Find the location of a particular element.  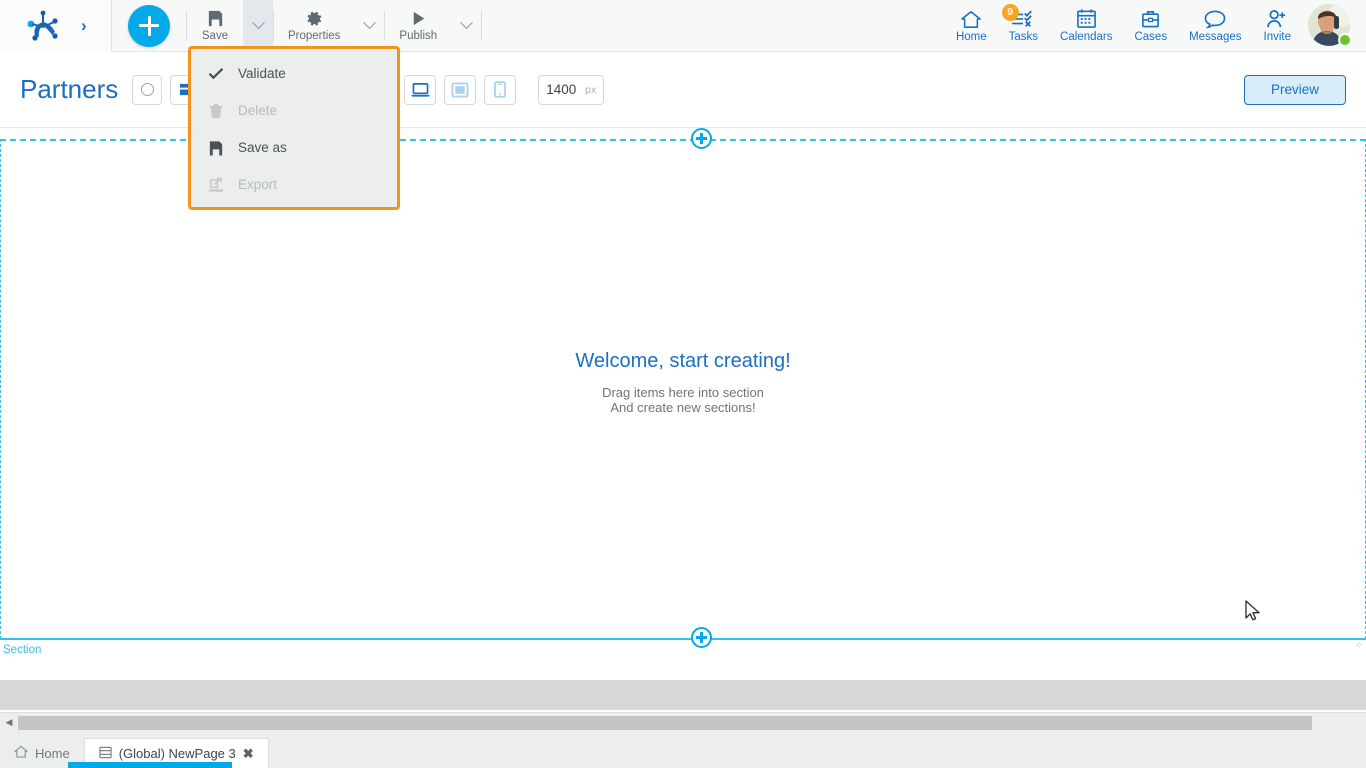

circle-icon is located at coordinates (147, 89).